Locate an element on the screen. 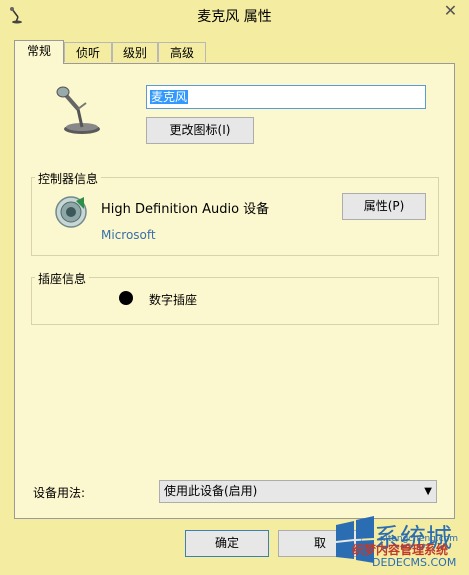  tab-general: 常规 is located at coordinates (39, 52).